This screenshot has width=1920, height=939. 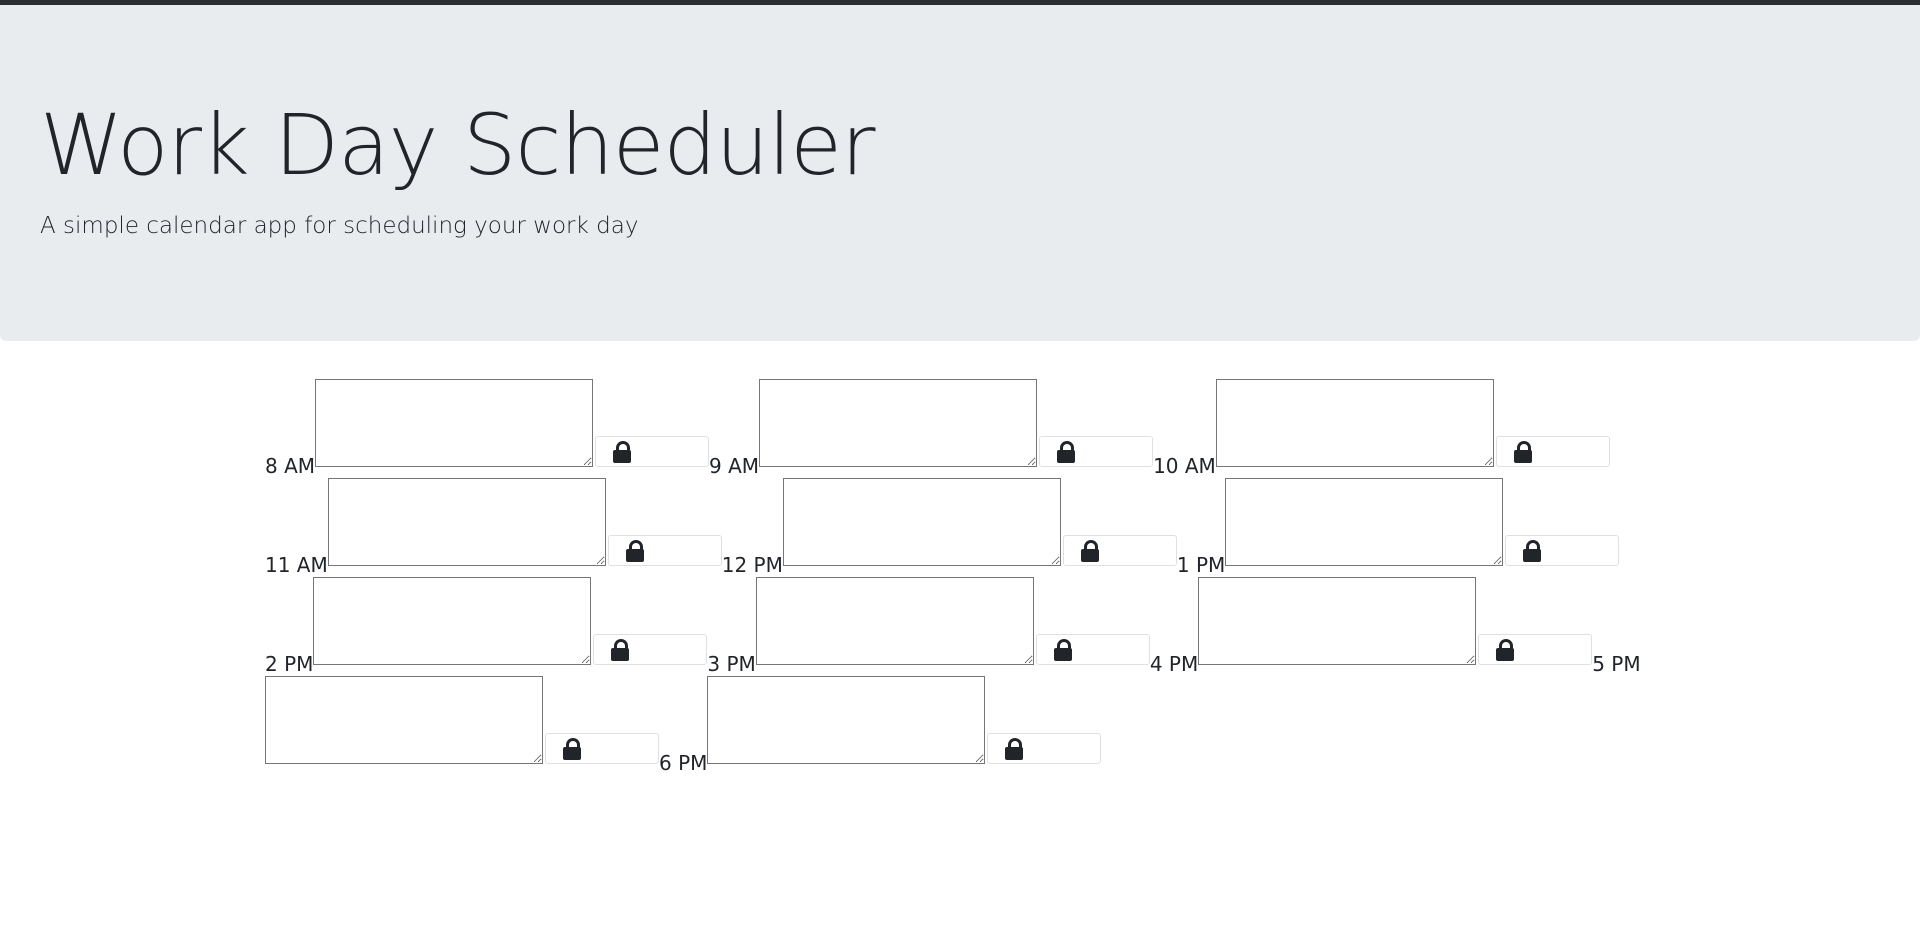 I want to click on hour-label: 6 PM, so click(x=683, y=763).